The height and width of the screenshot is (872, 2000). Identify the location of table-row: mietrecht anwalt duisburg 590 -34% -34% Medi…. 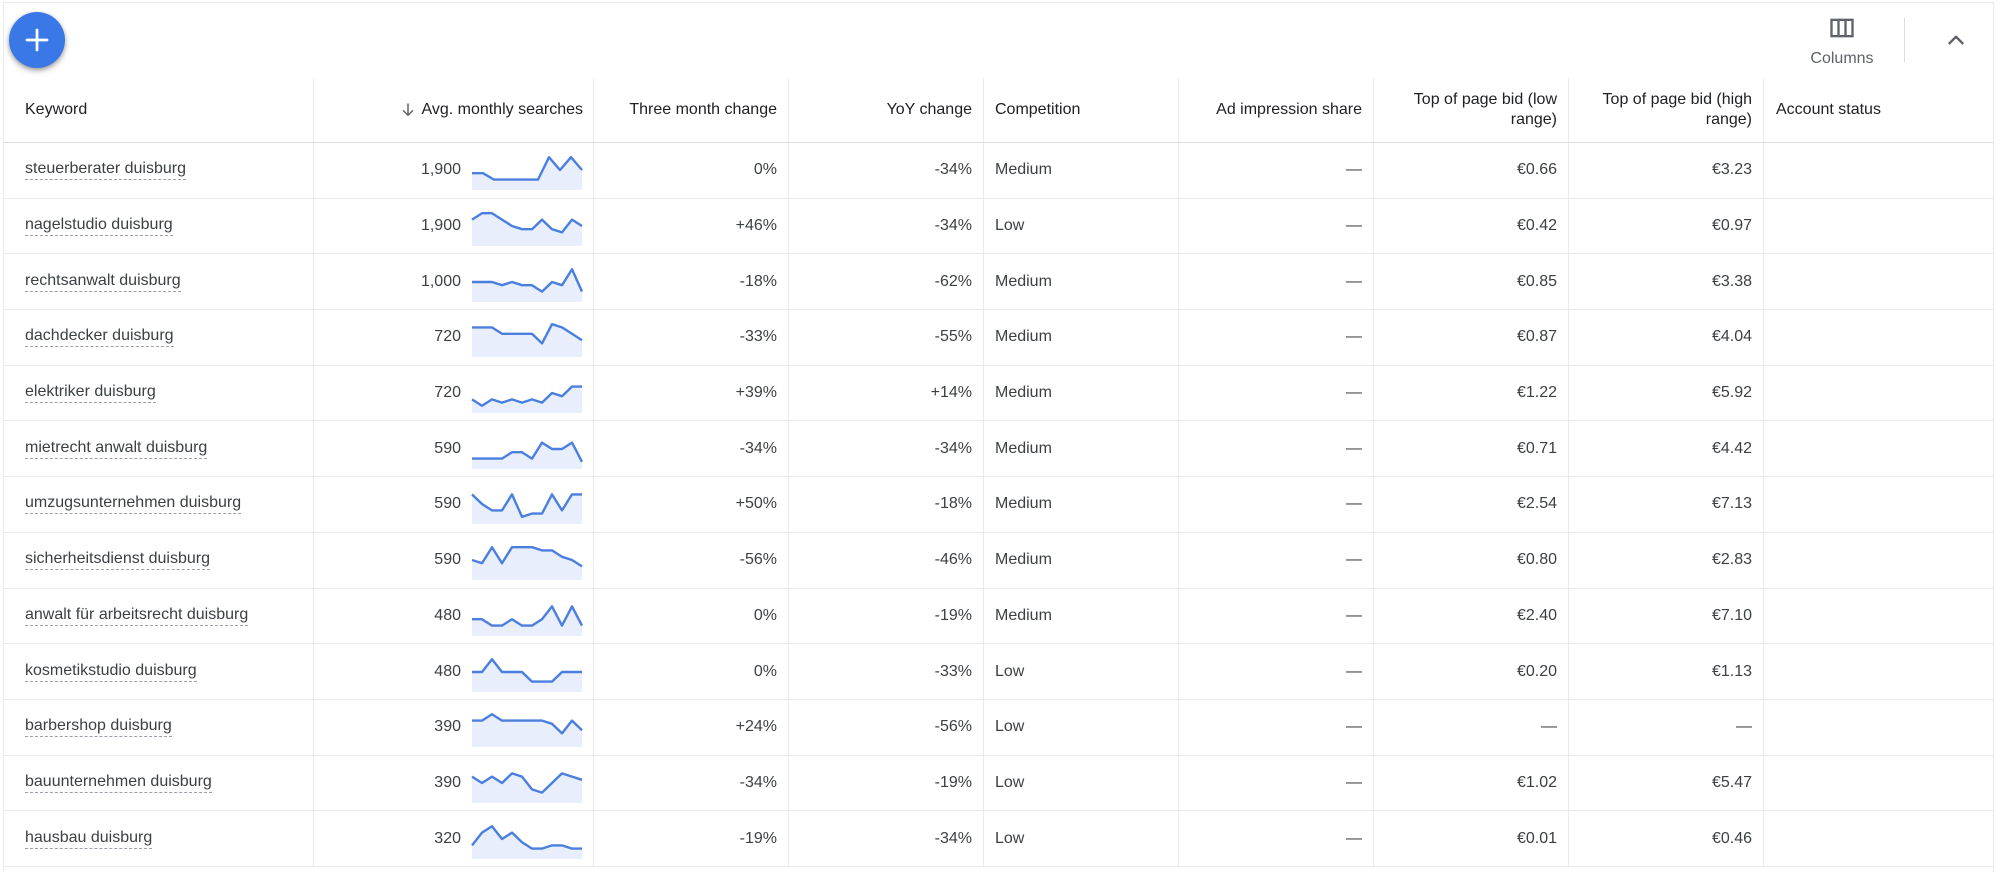
(998, 449).